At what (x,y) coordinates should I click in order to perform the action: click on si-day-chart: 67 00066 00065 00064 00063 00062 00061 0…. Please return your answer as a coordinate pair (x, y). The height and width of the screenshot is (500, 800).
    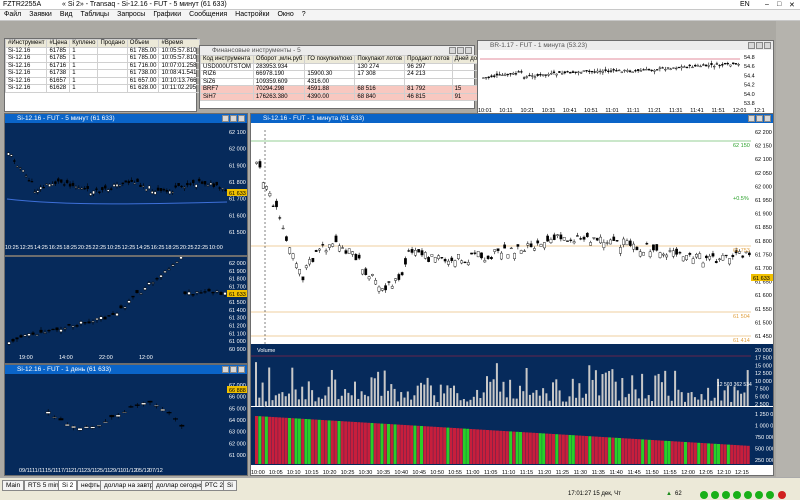
    Looking at the image, I should click on (126, 425).